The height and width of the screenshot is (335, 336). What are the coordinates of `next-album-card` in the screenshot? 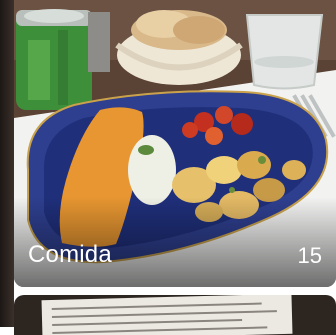 It's located at (175, 315).